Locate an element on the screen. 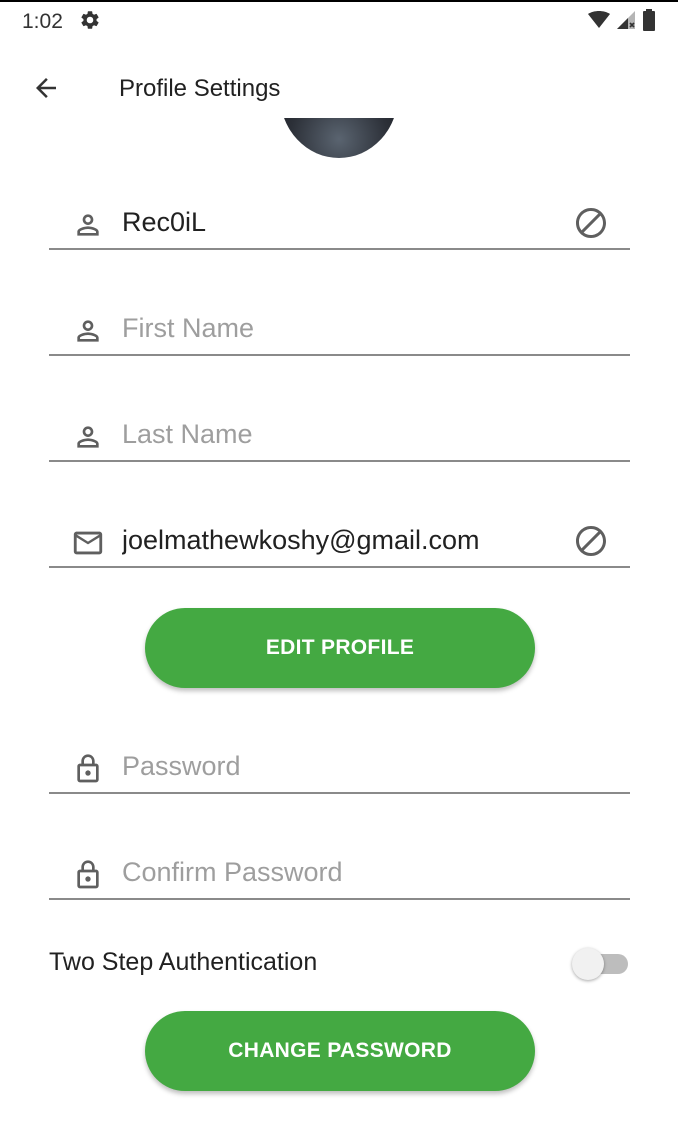 The image size is (678, 1128). back-button is located at coordinates (46, 90).